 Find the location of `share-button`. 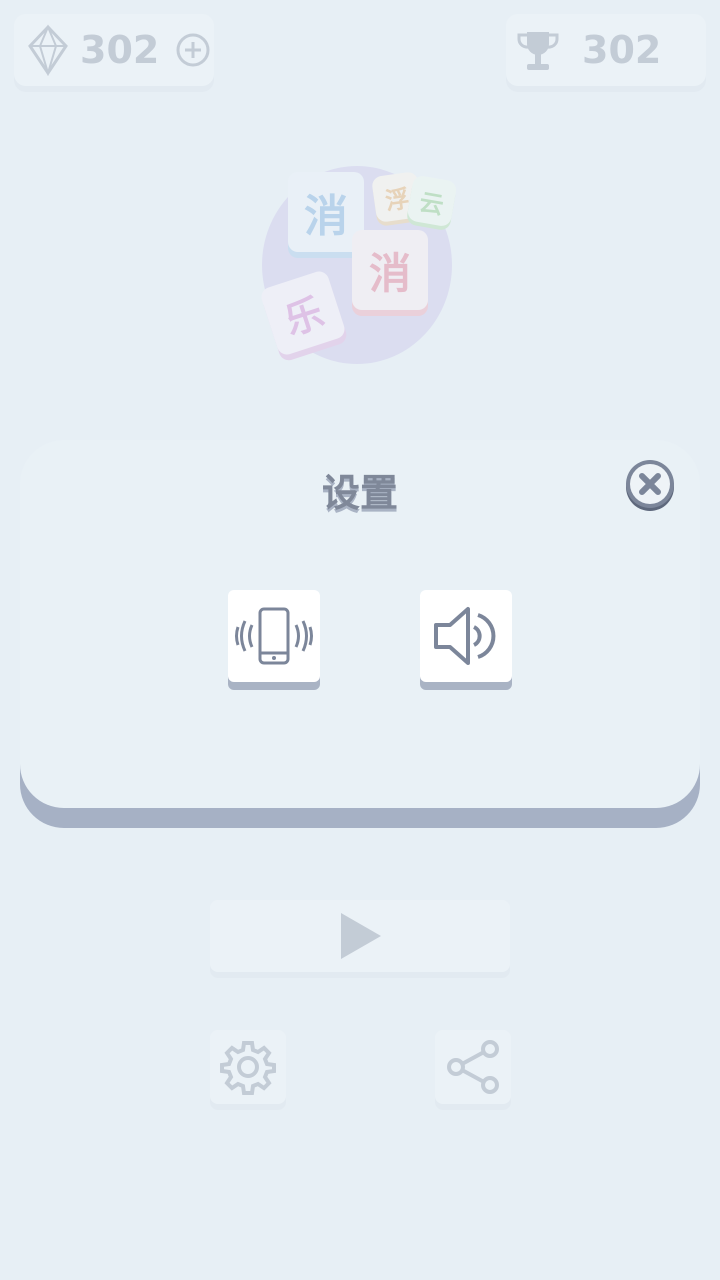

share-button is located at coordinates (473, 1067).